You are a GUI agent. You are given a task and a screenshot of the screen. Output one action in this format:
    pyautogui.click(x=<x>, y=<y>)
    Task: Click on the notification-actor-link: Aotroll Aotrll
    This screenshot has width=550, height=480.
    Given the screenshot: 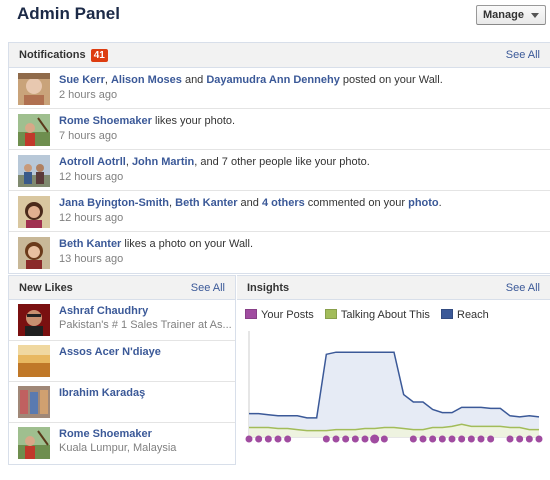 What is the action you would take?
    pyautogui.click(x=92, y=162)
    